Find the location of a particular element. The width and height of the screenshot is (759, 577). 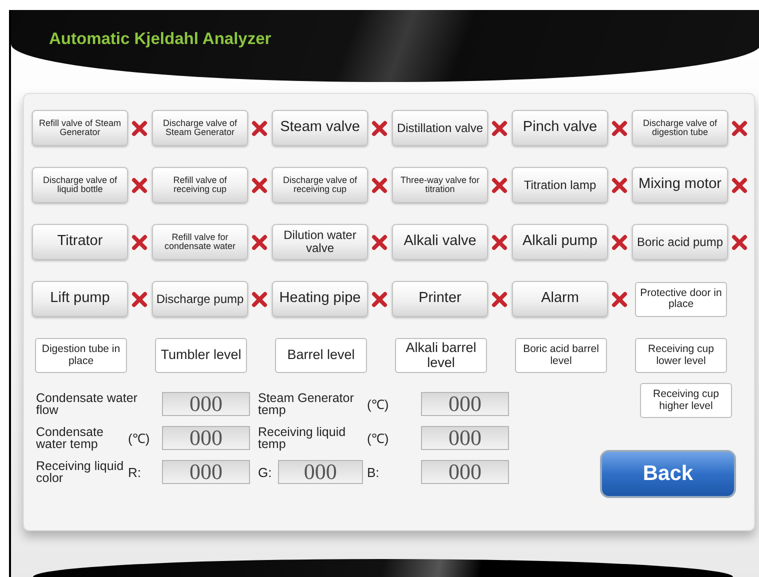

output-toggle-button: Discharge valve of liquid bottle is located at coordinates (80, 185).